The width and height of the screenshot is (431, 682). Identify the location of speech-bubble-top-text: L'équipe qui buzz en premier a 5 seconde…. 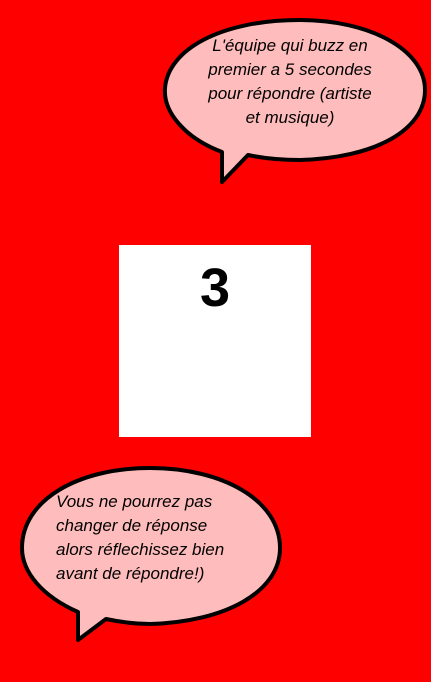
(290, 82).